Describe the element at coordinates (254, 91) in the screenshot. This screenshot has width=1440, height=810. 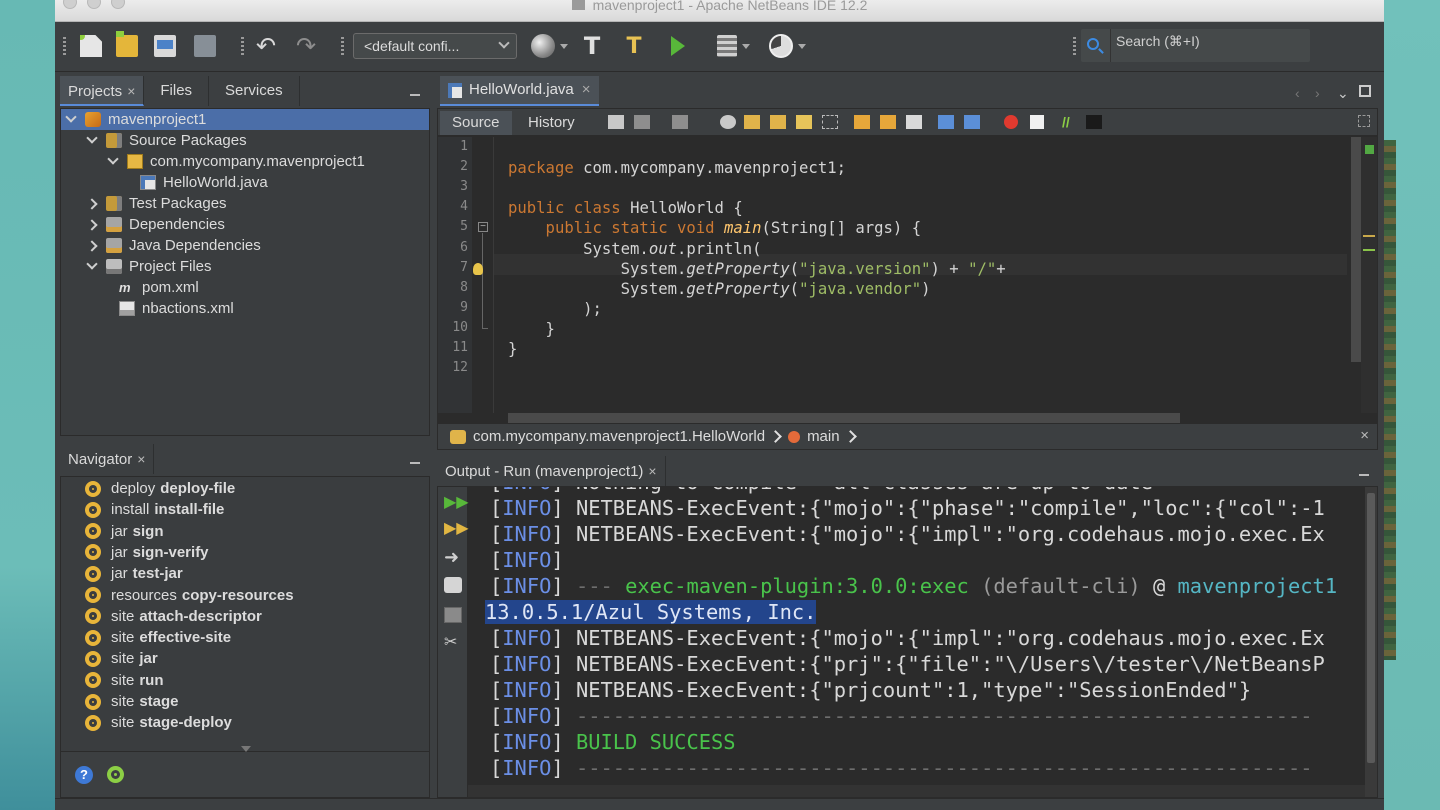
I see `tab-services: Services` at that location.